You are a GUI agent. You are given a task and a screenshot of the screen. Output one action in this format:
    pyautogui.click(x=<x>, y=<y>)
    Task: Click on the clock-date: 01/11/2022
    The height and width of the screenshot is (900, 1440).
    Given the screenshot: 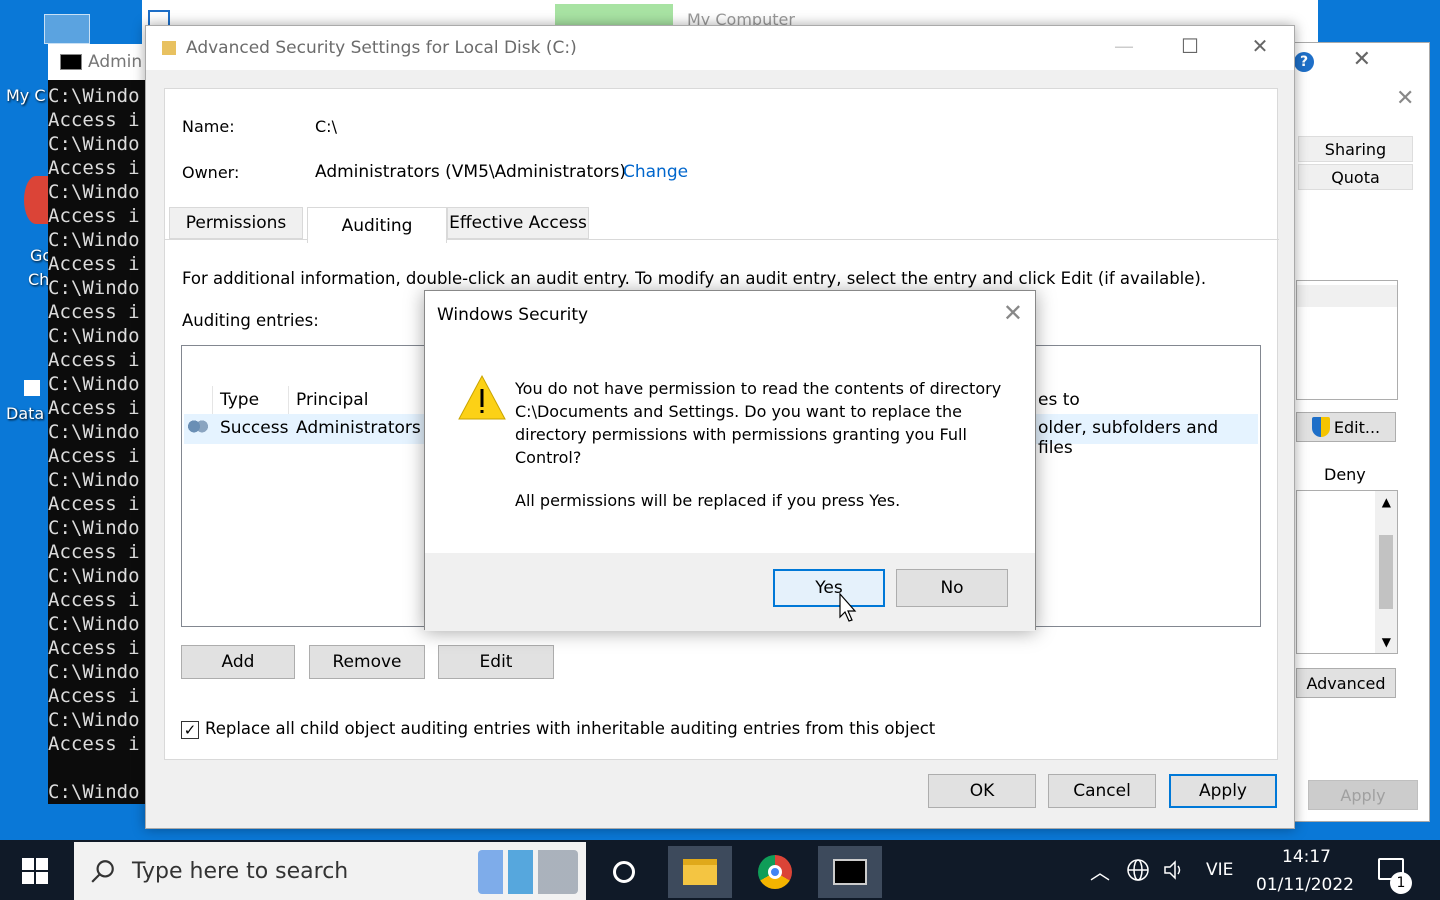 What is the action you would take?
    pyautogui.click(x=1305, y=885)
    